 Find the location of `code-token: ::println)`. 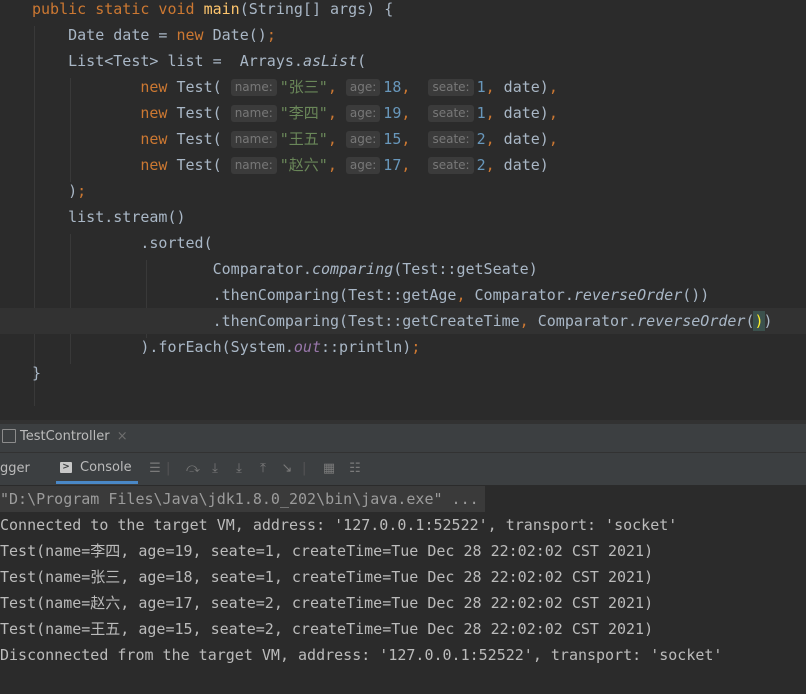

code-token: ::println) is located at coordinates (366, 347).